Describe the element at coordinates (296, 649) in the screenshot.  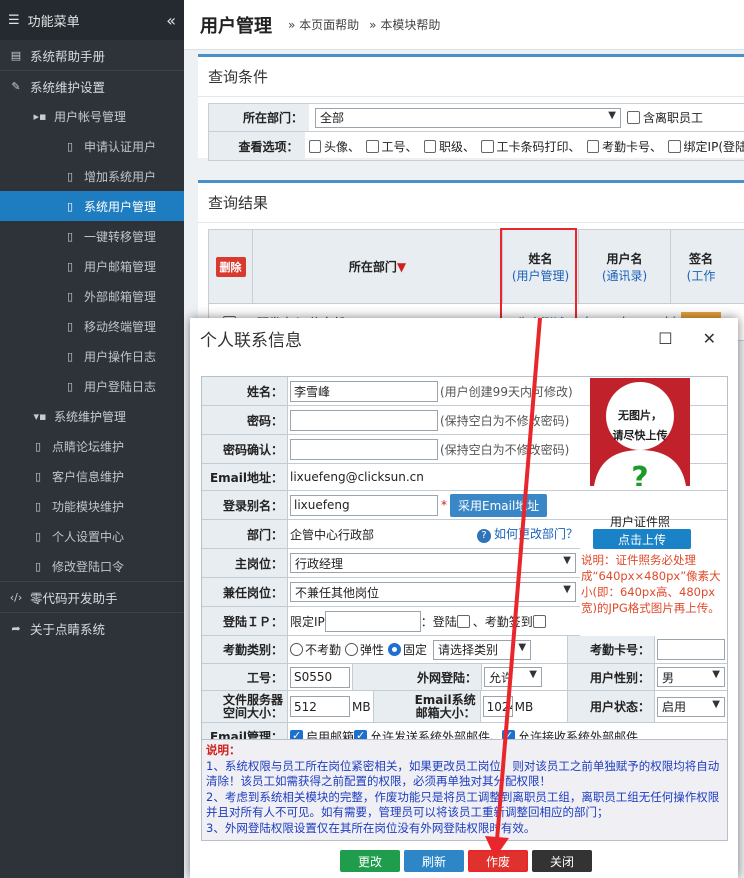
I see `attend-none-radio` at that location.